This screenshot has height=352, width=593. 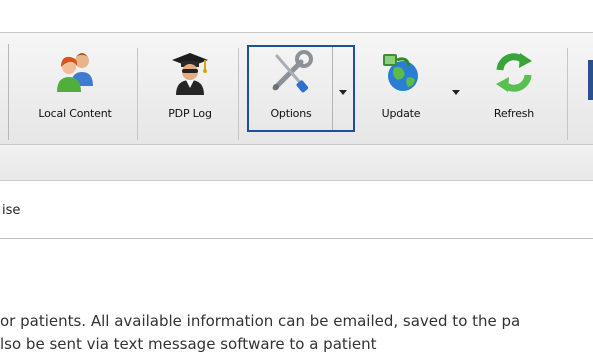 I want to click on tools-icon, so click(x=292, y=71).